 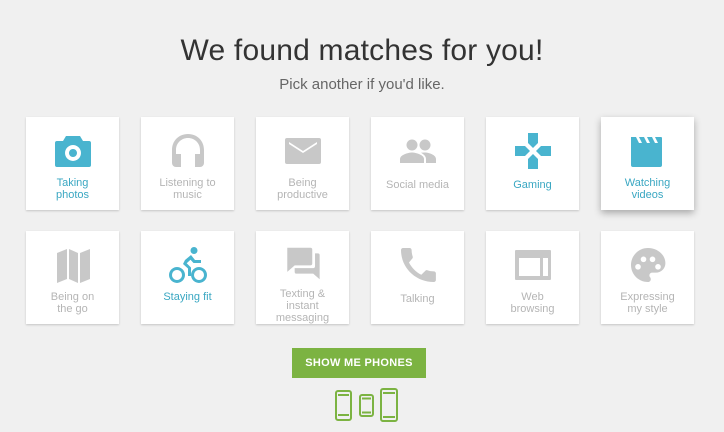 What do you see at coordinates (303, 263) in the screenshot?
I see `chat-icon` at bounding box center [303, 263].